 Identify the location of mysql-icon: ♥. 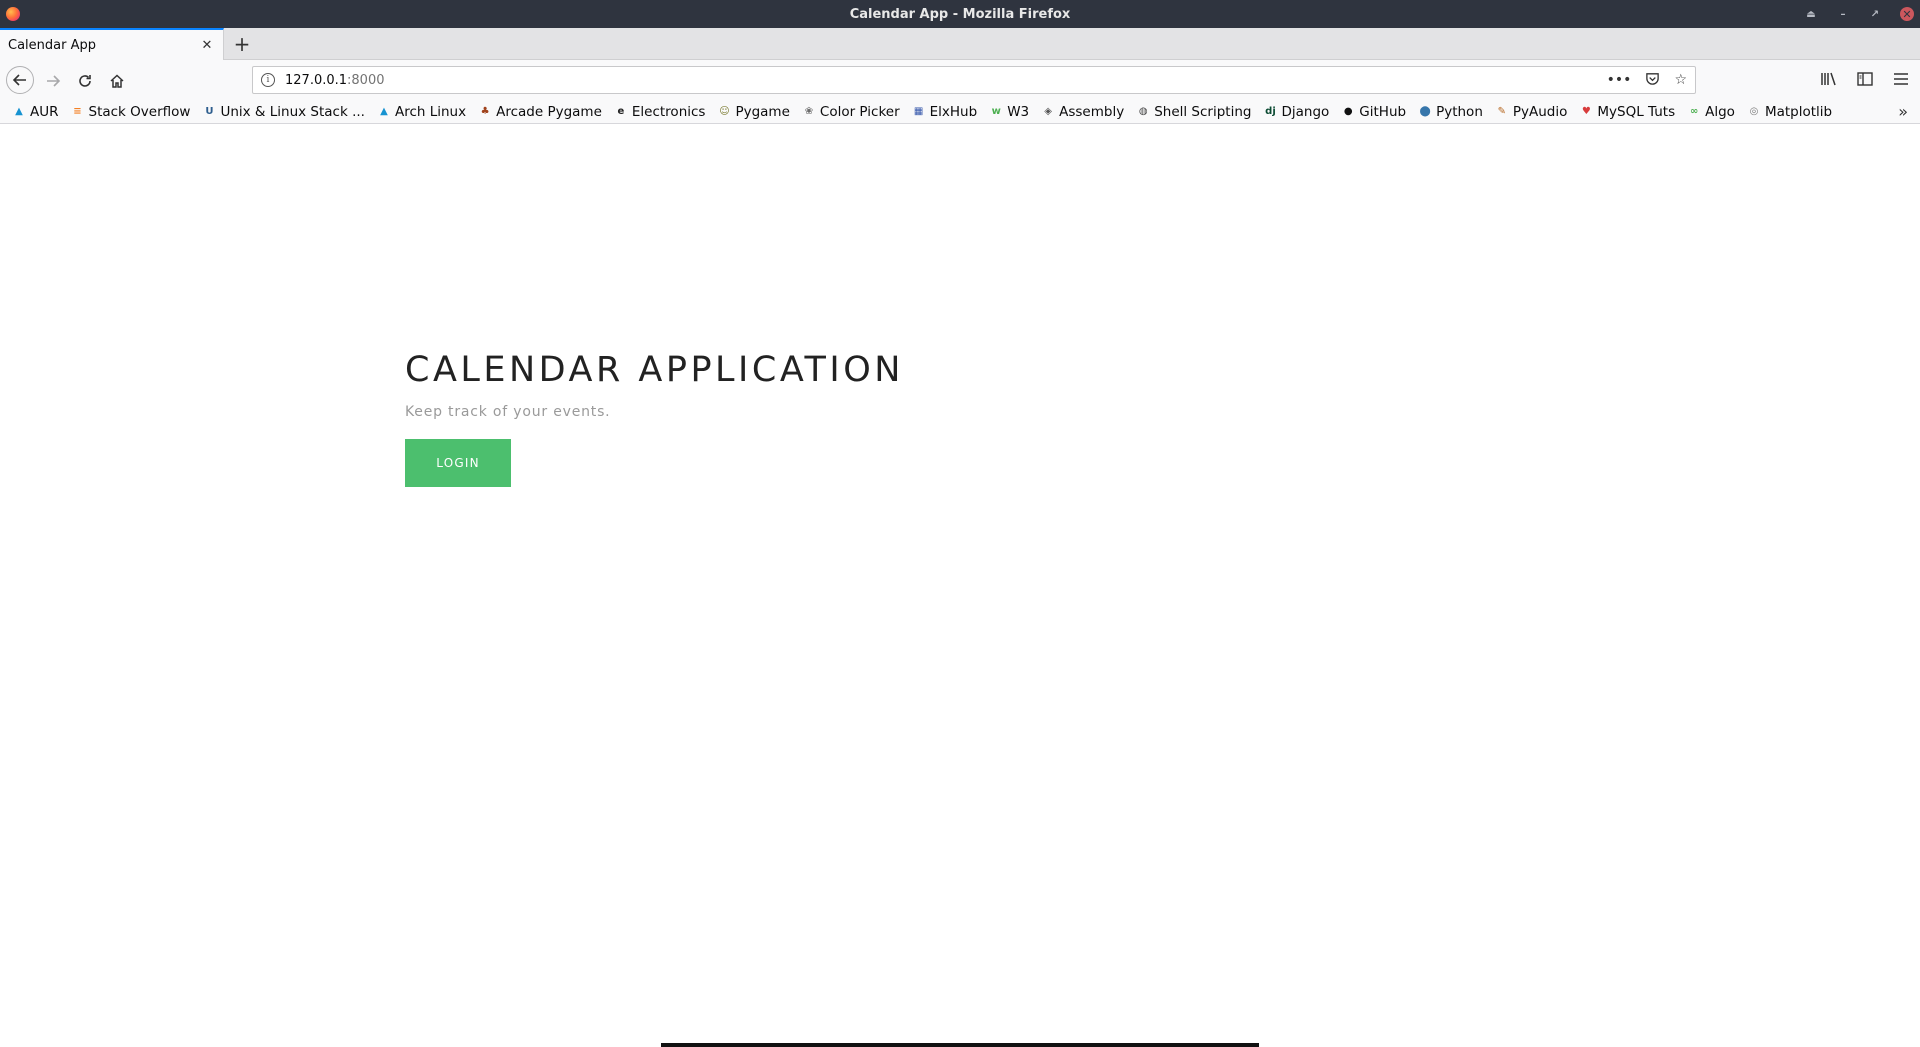
(1586, 111).